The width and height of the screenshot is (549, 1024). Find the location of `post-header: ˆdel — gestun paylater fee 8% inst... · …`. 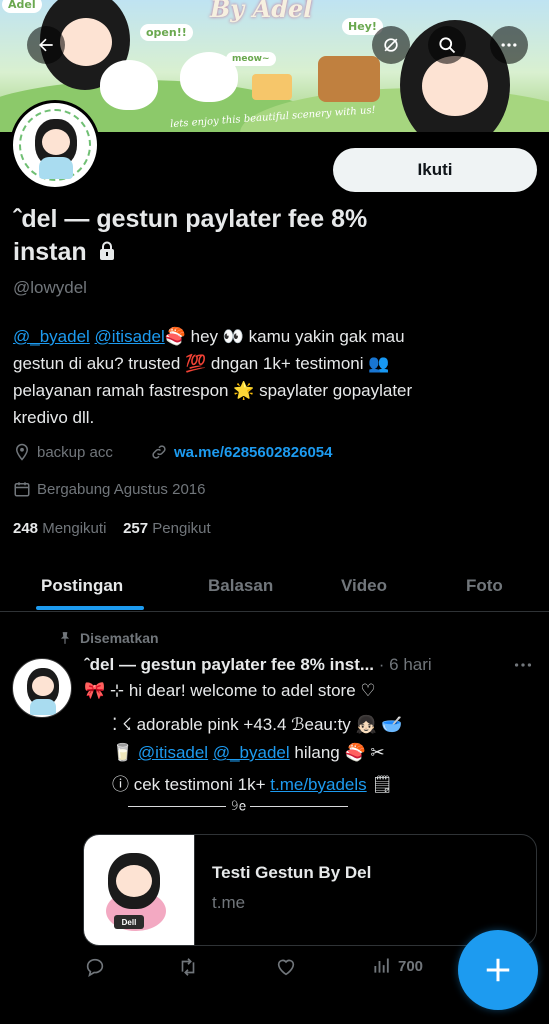

post-header: ˆdel — gestun paylater fee 8% inst... · … is located at coordinates (289, 665).